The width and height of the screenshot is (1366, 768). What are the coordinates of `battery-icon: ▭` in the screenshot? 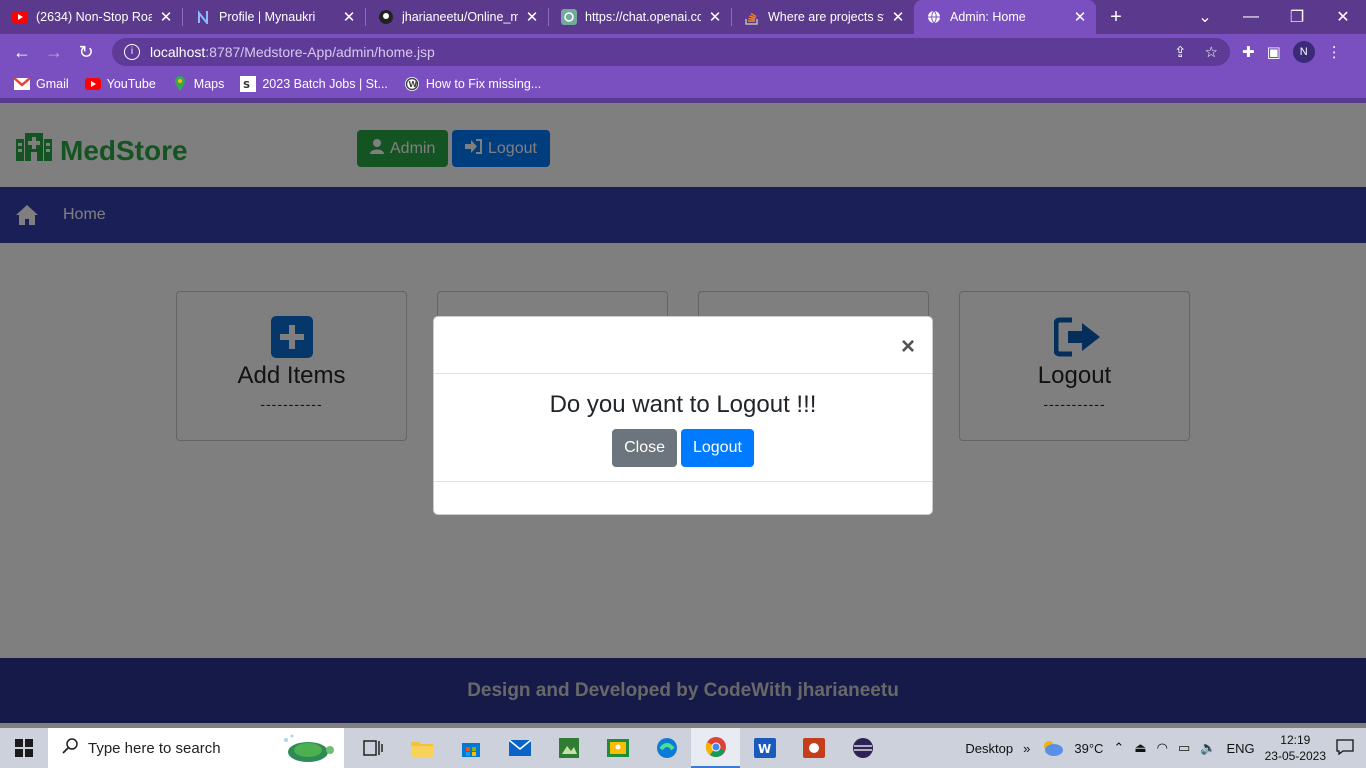 It's located at (1184, 748).